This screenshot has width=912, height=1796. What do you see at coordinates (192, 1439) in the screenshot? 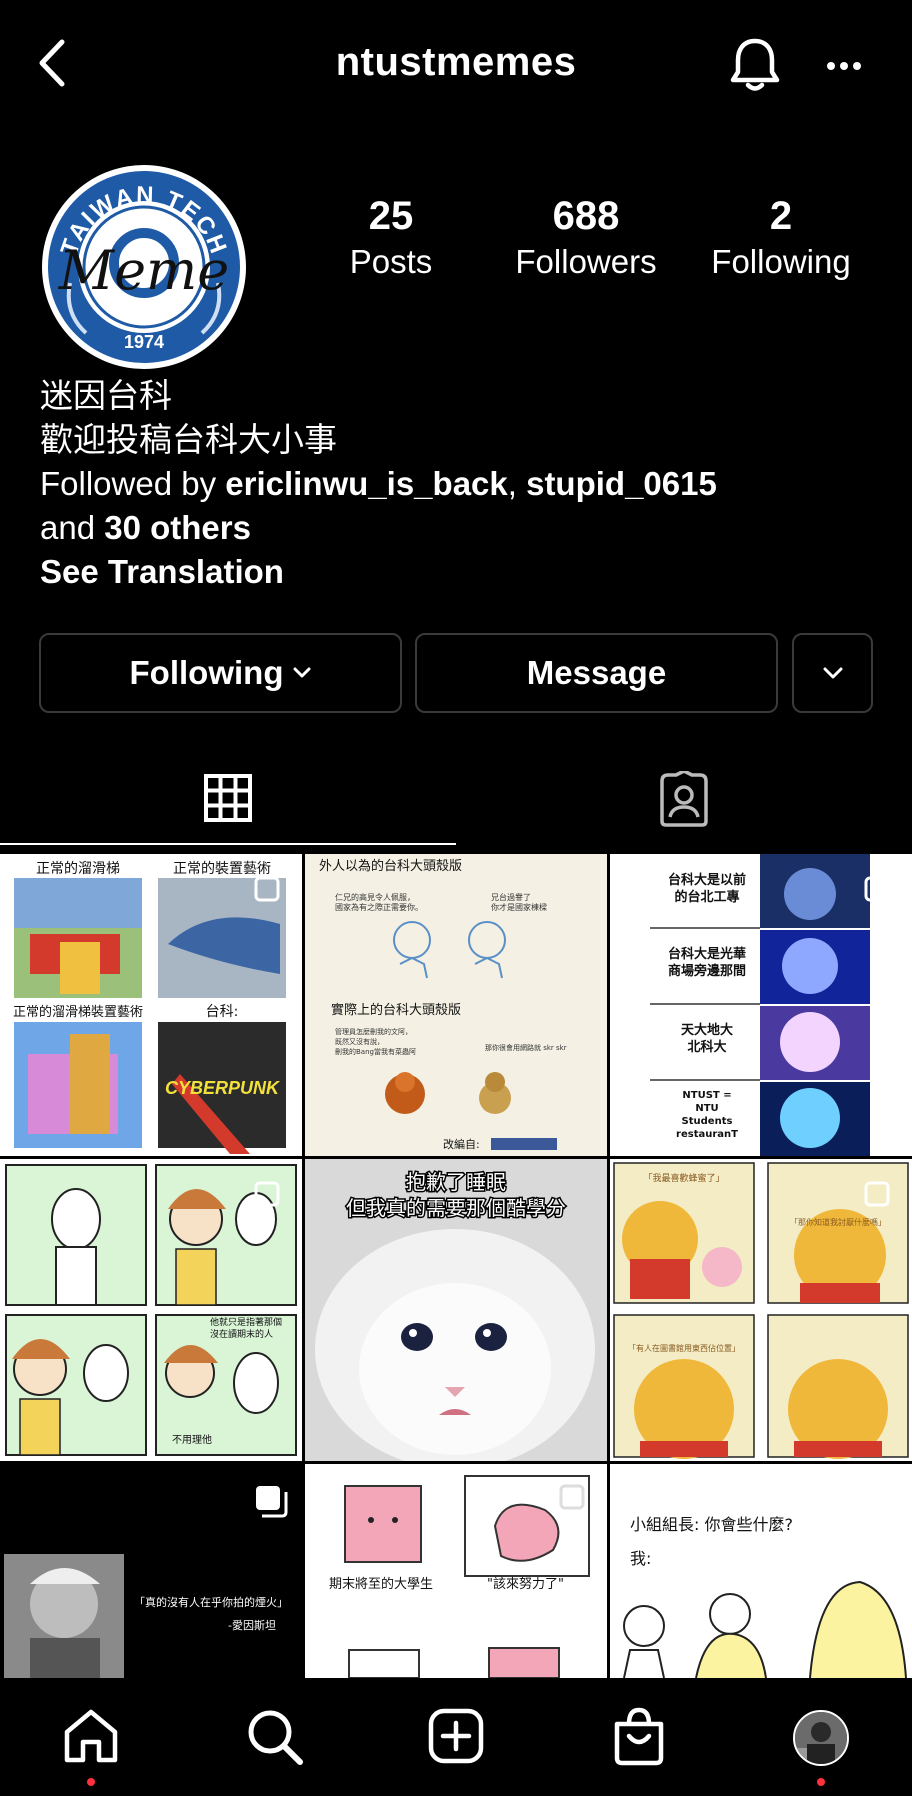
I see `post-text: 不用理他` at bounding box center [192, 1439].